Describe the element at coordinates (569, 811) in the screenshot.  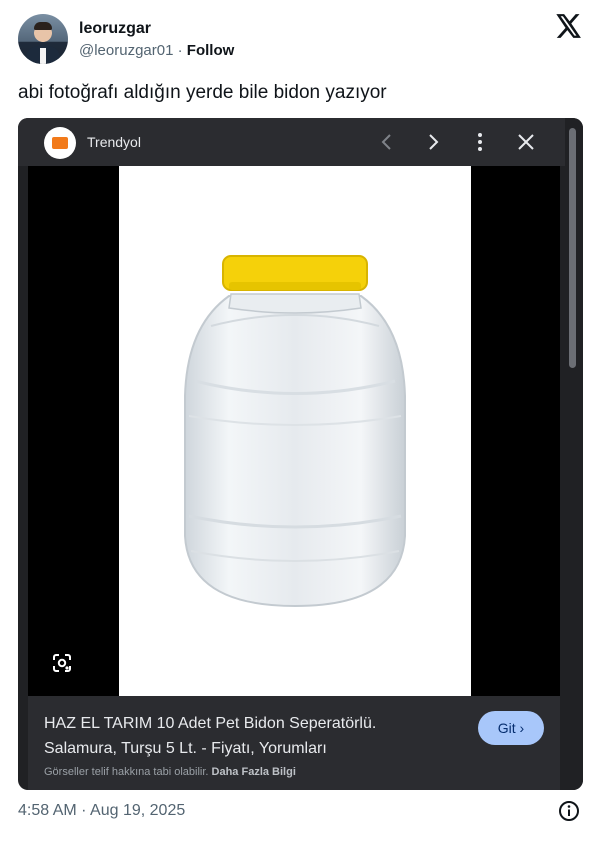
I see `info-icon` at that location.